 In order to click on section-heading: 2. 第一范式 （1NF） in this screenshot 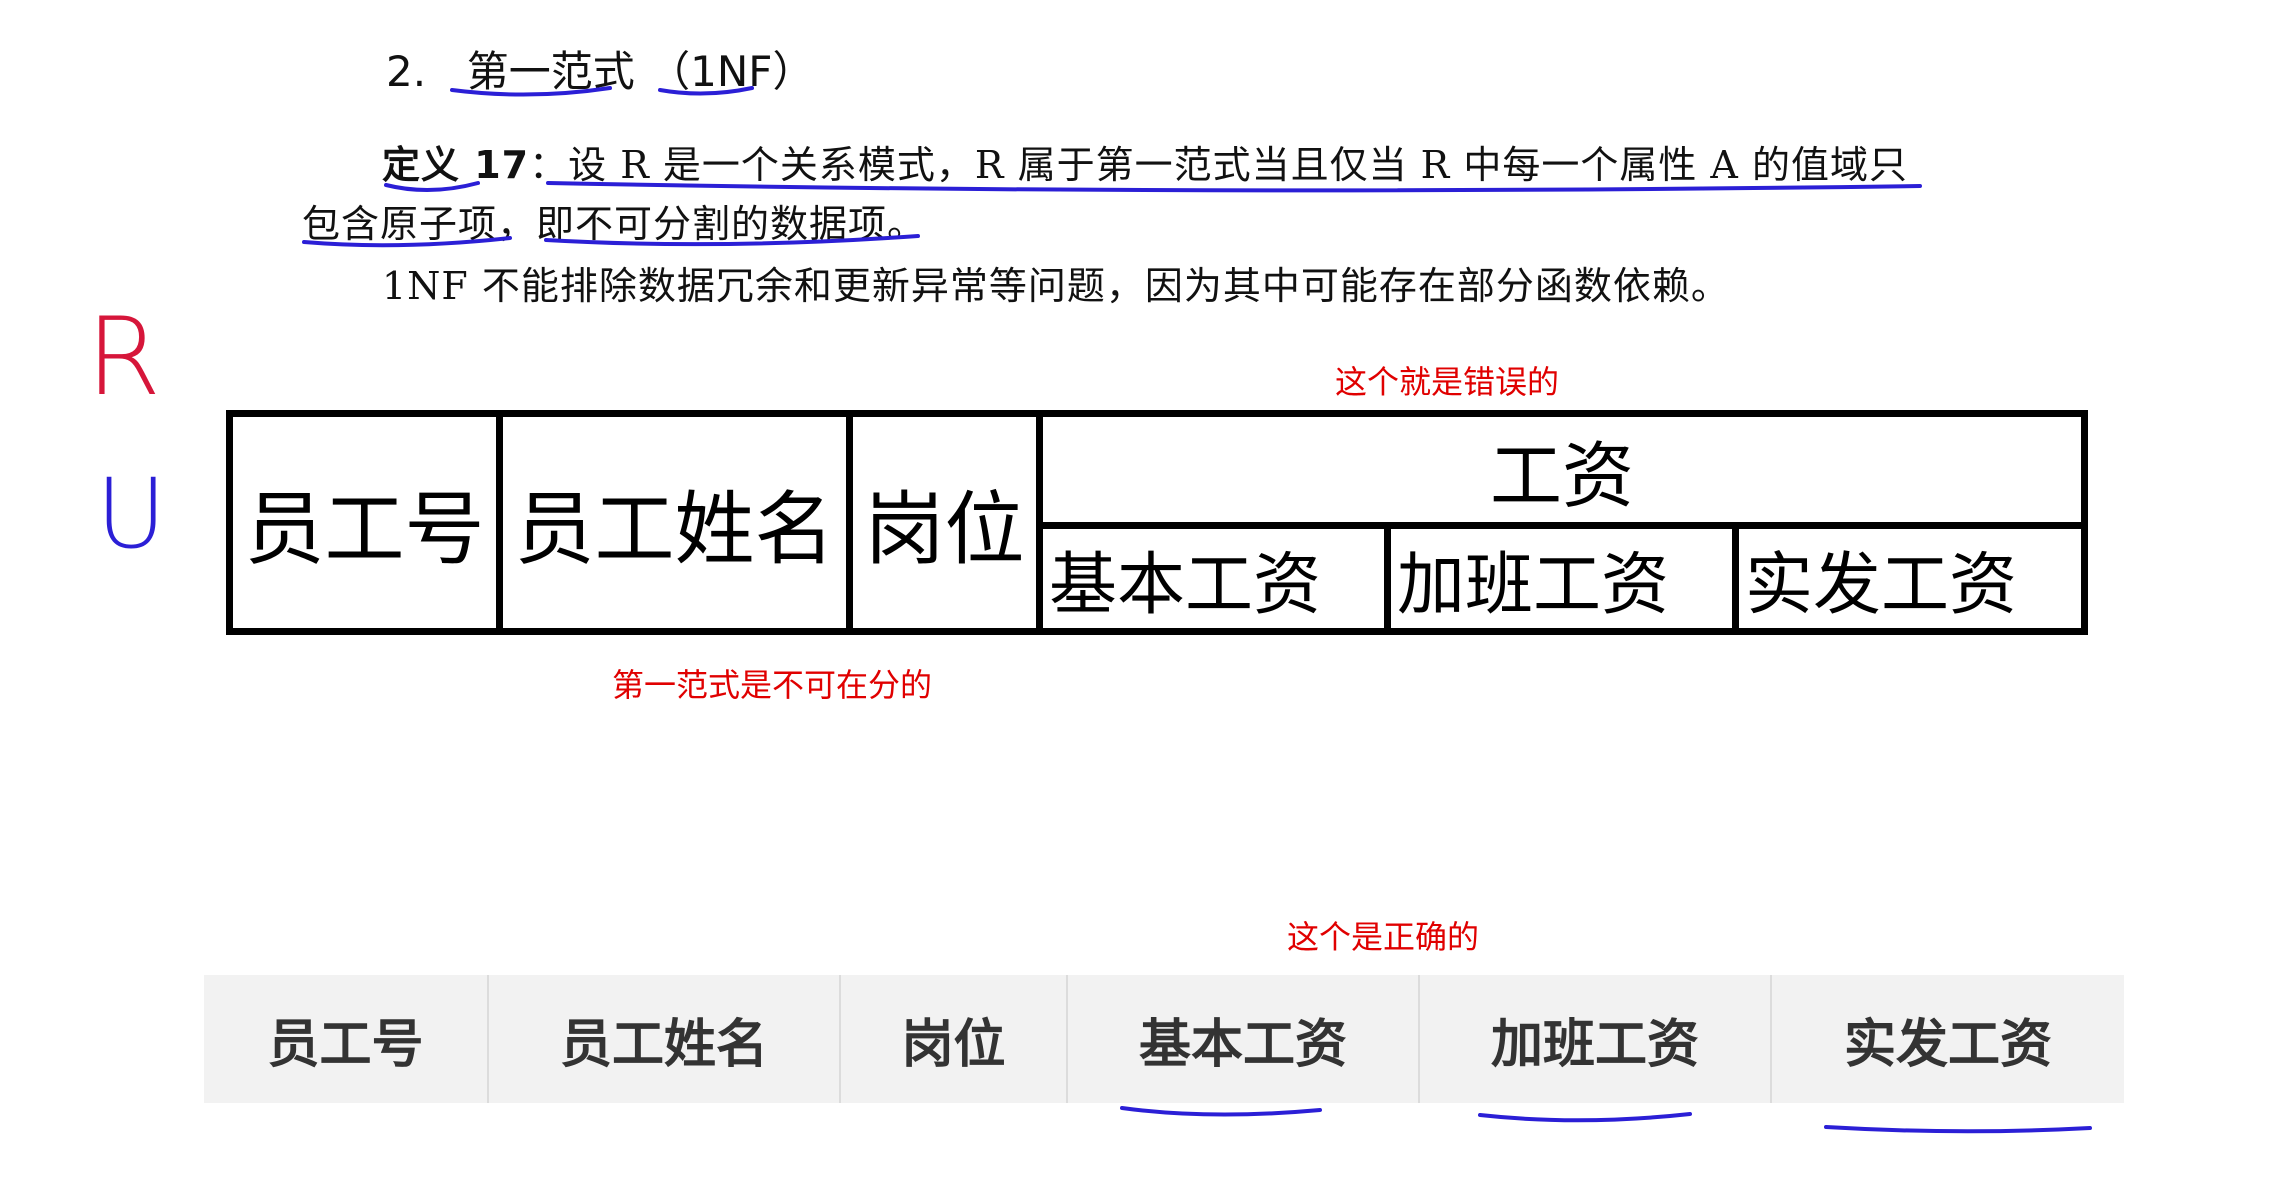, I will do `click(600, 68)`.